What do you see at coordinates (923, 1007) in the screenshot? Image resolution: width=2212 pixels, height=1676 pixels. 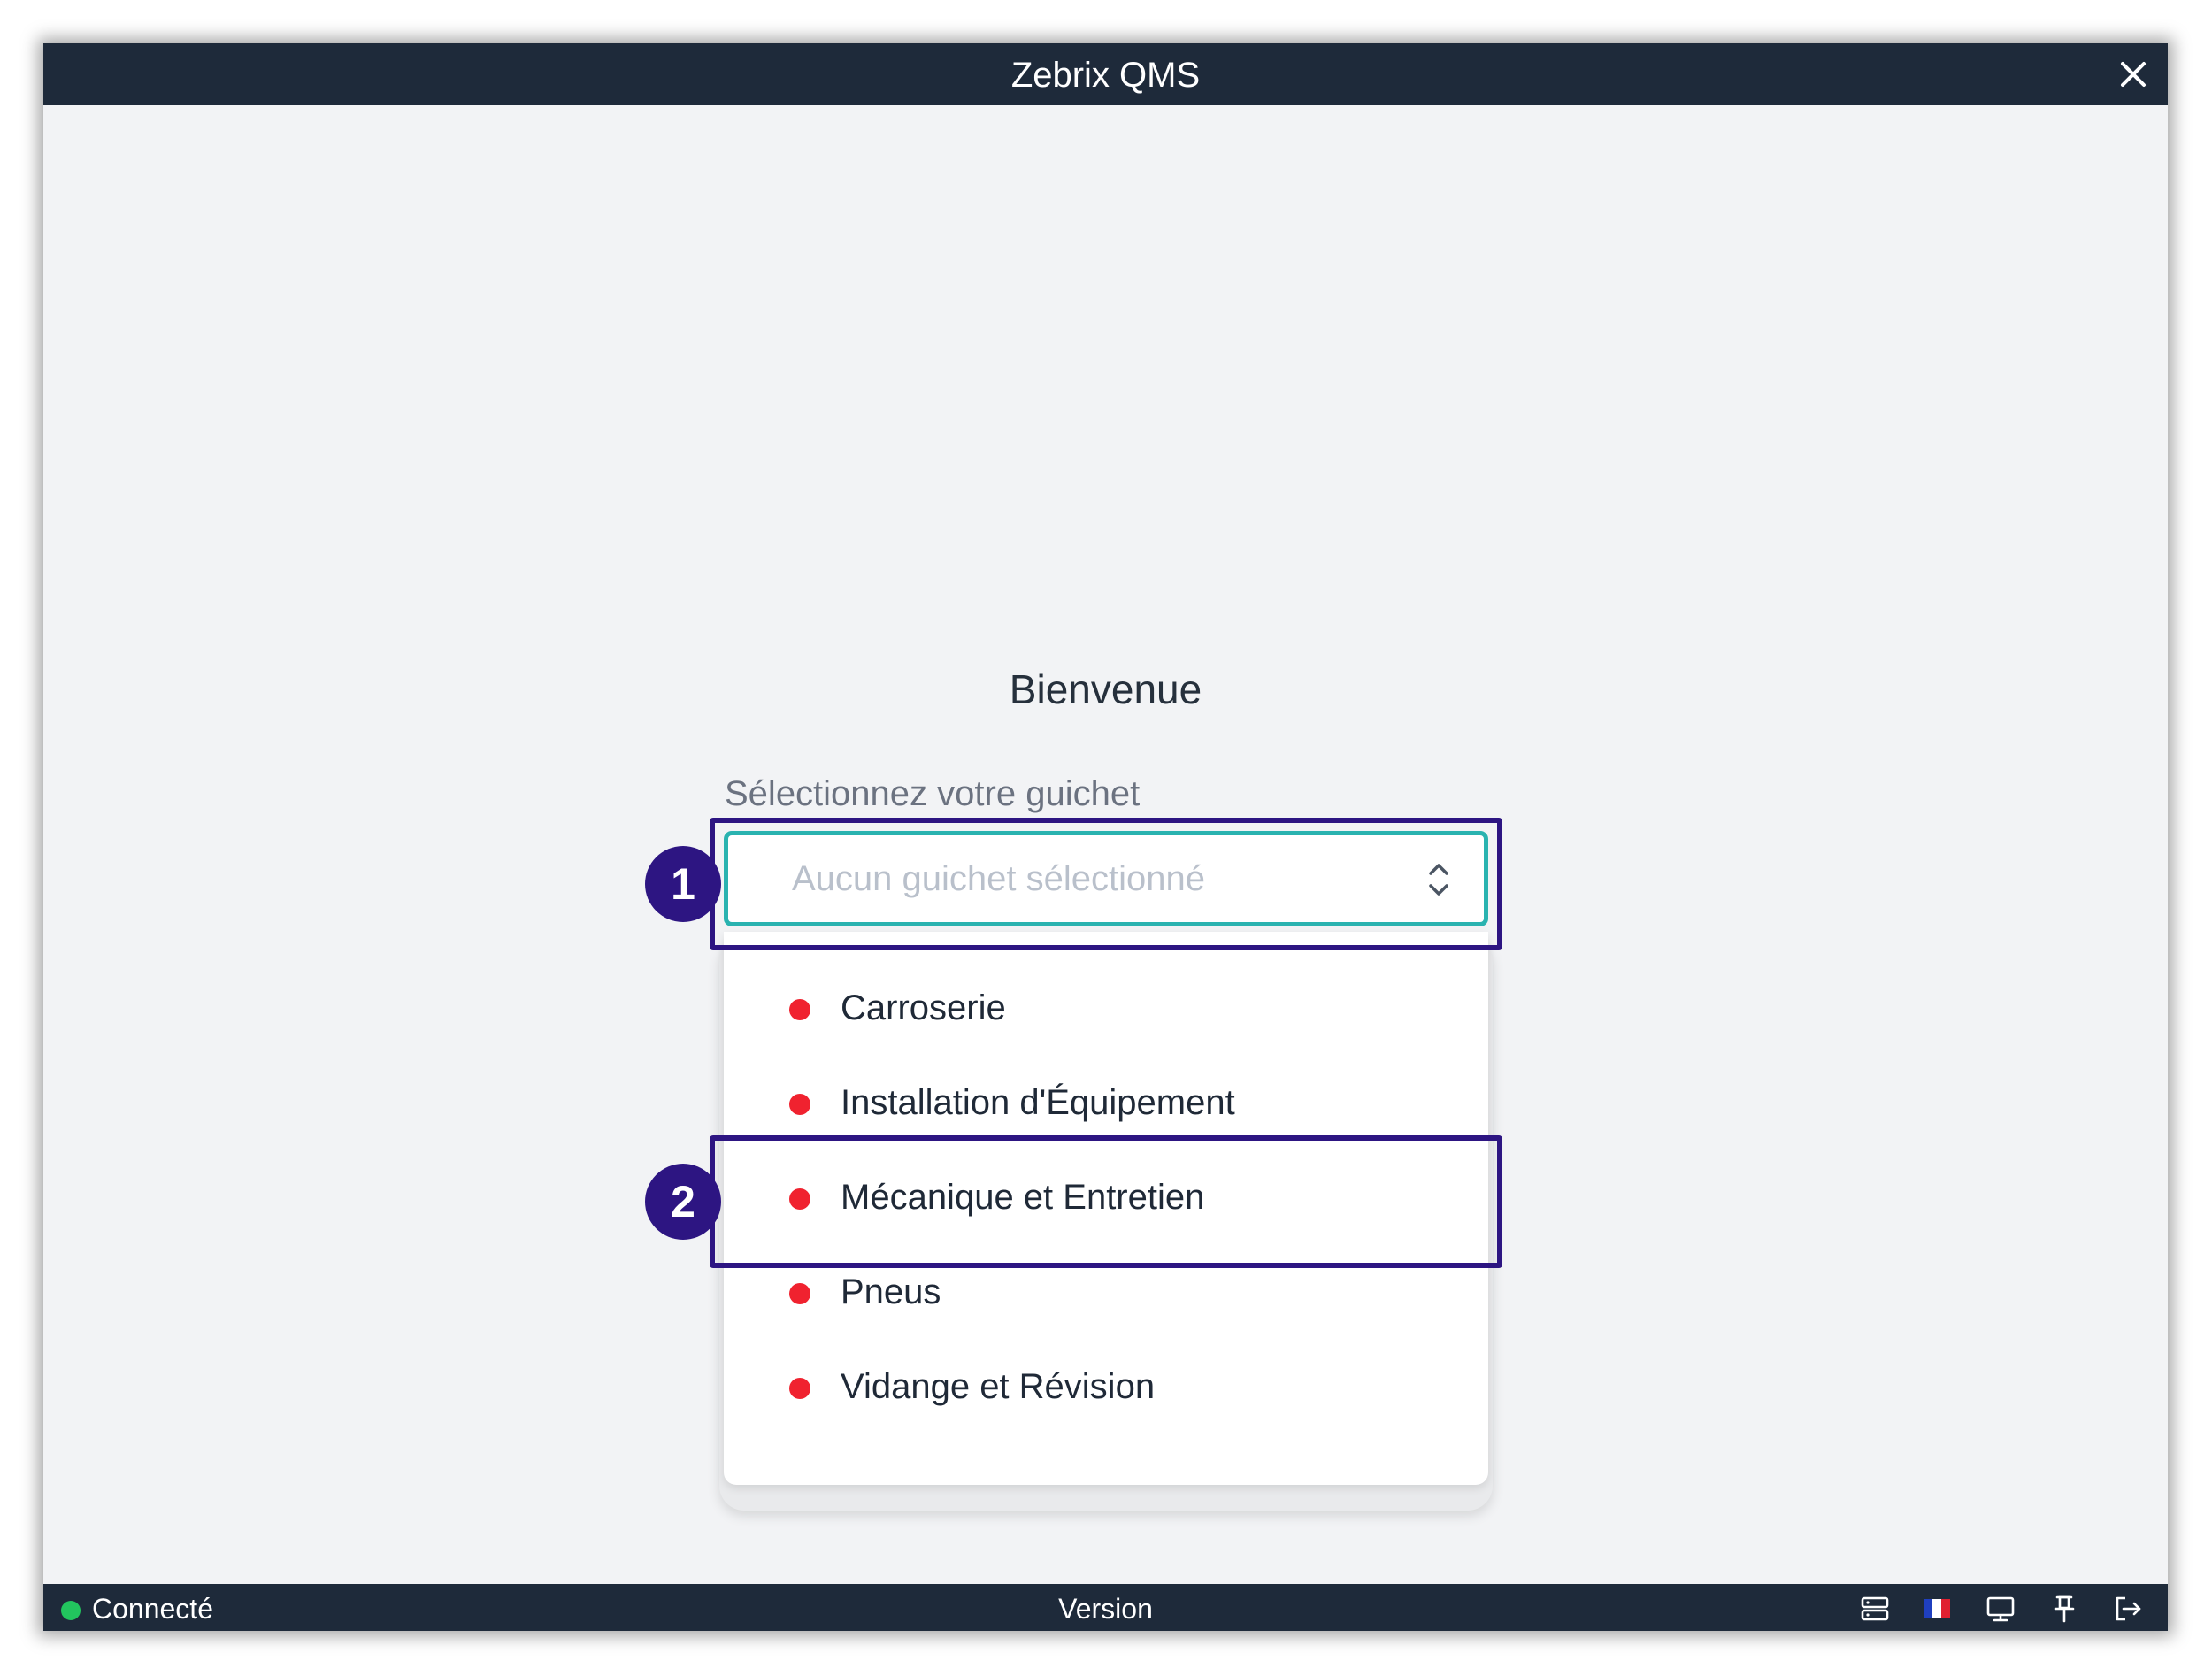 I see `option-label: Carroserie` at bounding box center [923, 1007].